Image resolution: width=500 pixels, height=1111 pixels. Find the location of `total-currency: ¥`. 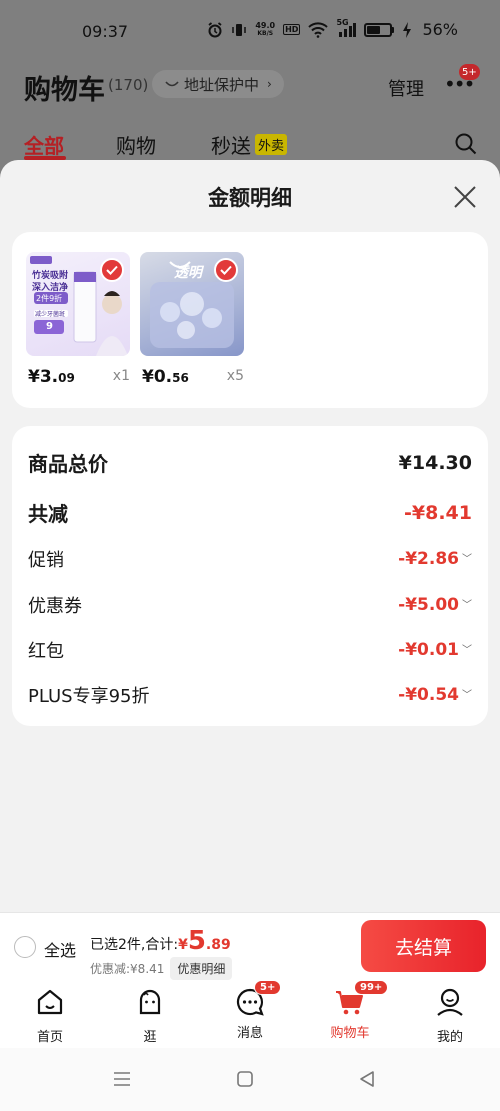

total-currency: ¥ is located at coordinates (183, 945).